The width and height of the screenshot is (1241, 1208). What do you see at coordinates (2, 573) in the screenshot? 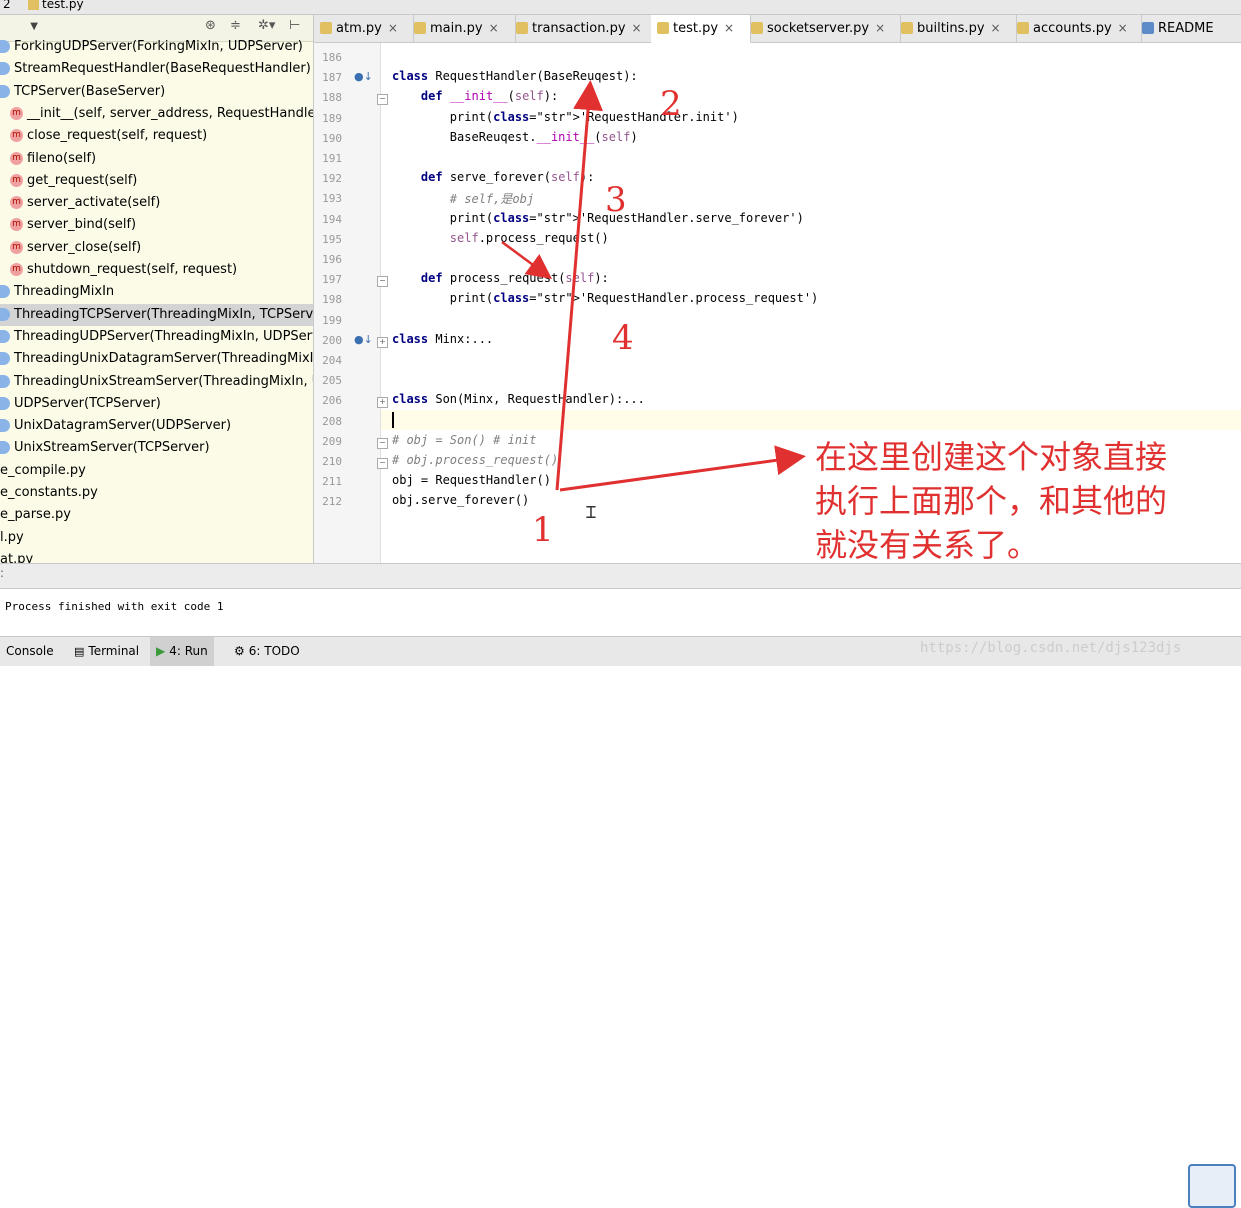
I see `run-toolbar-handle: :` at bounding box center [2, 573].